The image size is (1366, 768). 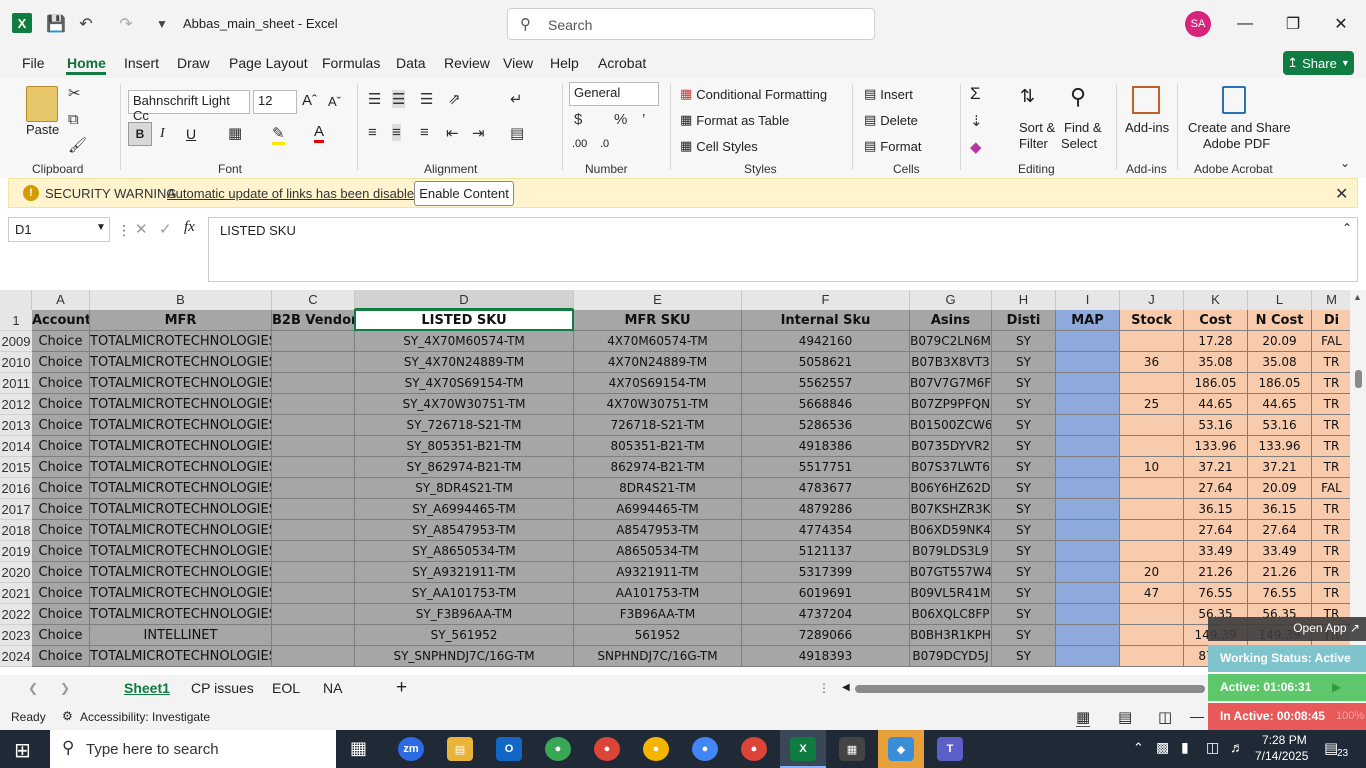 I want to click on battery-icon: ▮, so click(x=1185, y=747).